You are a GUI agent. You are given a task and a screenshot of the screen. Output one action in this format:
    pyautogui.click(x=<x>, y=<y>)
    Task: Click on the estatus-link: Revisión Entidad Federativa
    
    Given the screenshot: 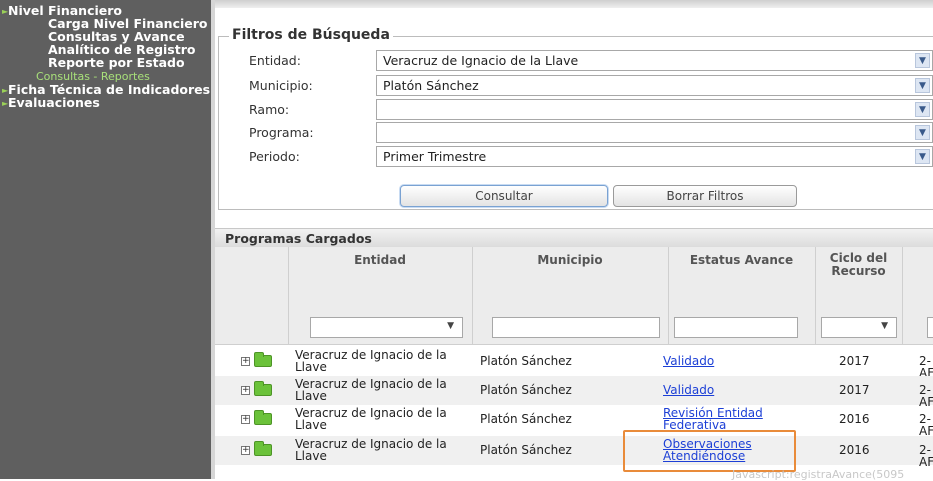 What is the action you would take?
    pyautogui.click(x=713, y=419)
    